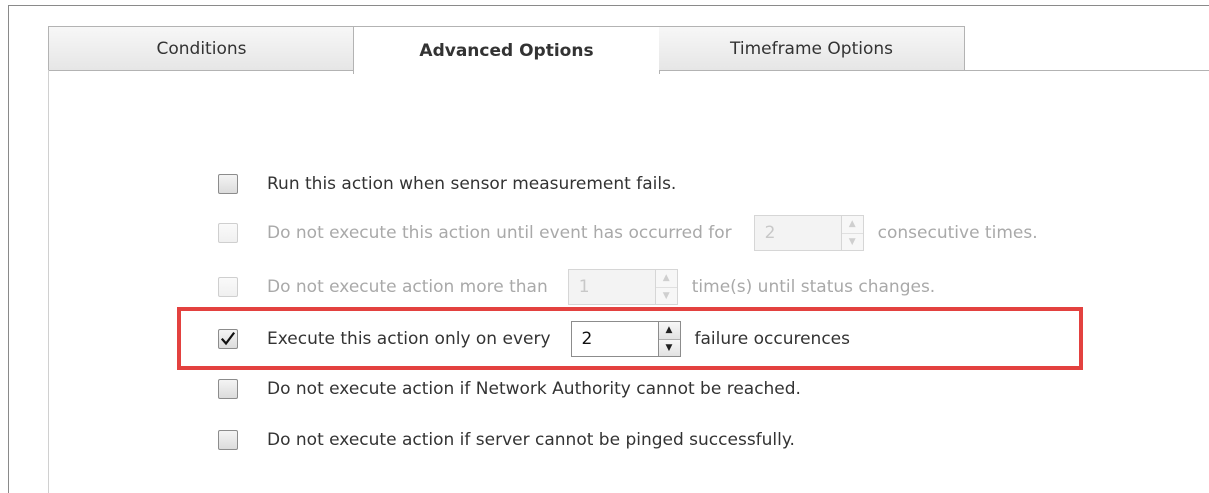 Image resolution: width=1209 pixels, height=493 pixels. Describe the element at coordinates (812, 48) in the screenshot. I see `tab-timeframe-options: Timeframe Options` at that location.